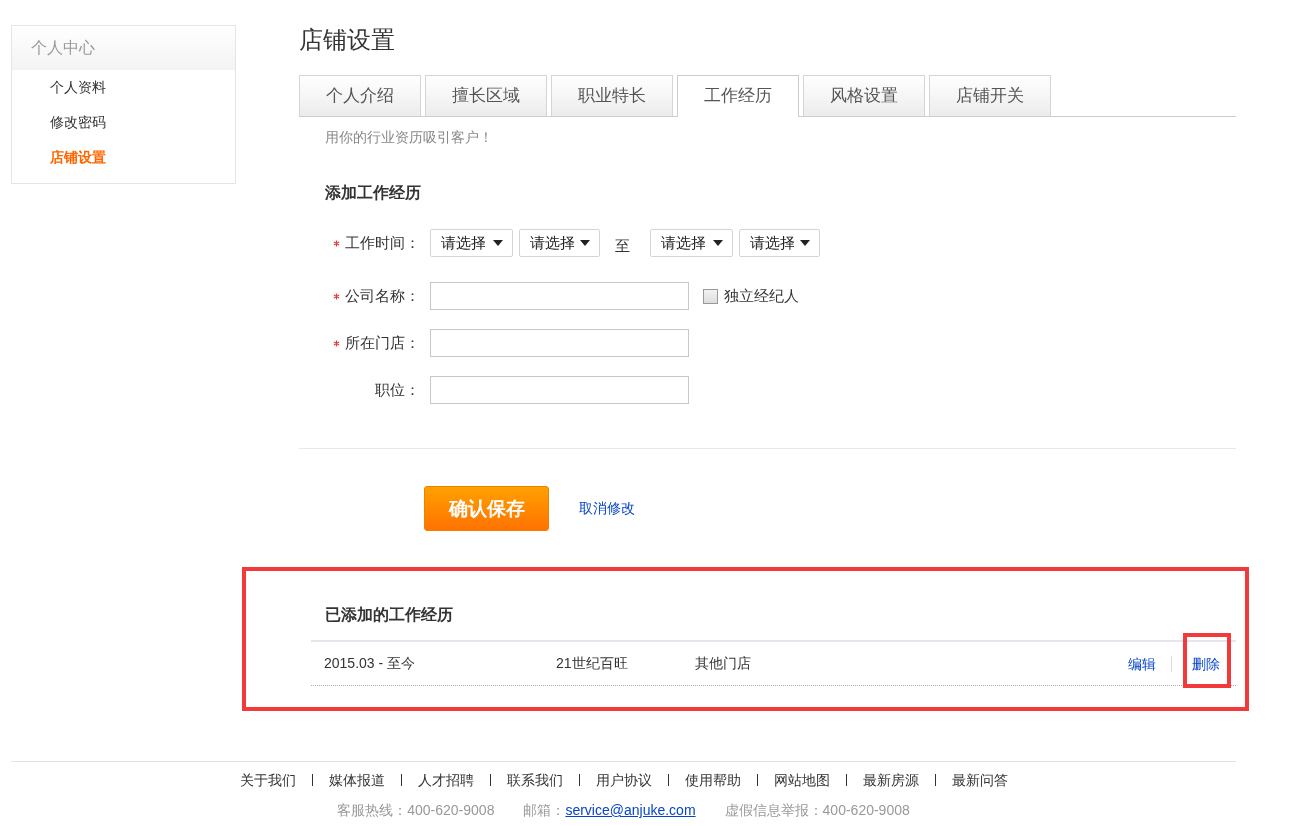 The width and height of the screenshot is (1311, 826). Describe the element at coordinates (1206, 663) in the screenshot. I see `delete-link: 删除` at that location.